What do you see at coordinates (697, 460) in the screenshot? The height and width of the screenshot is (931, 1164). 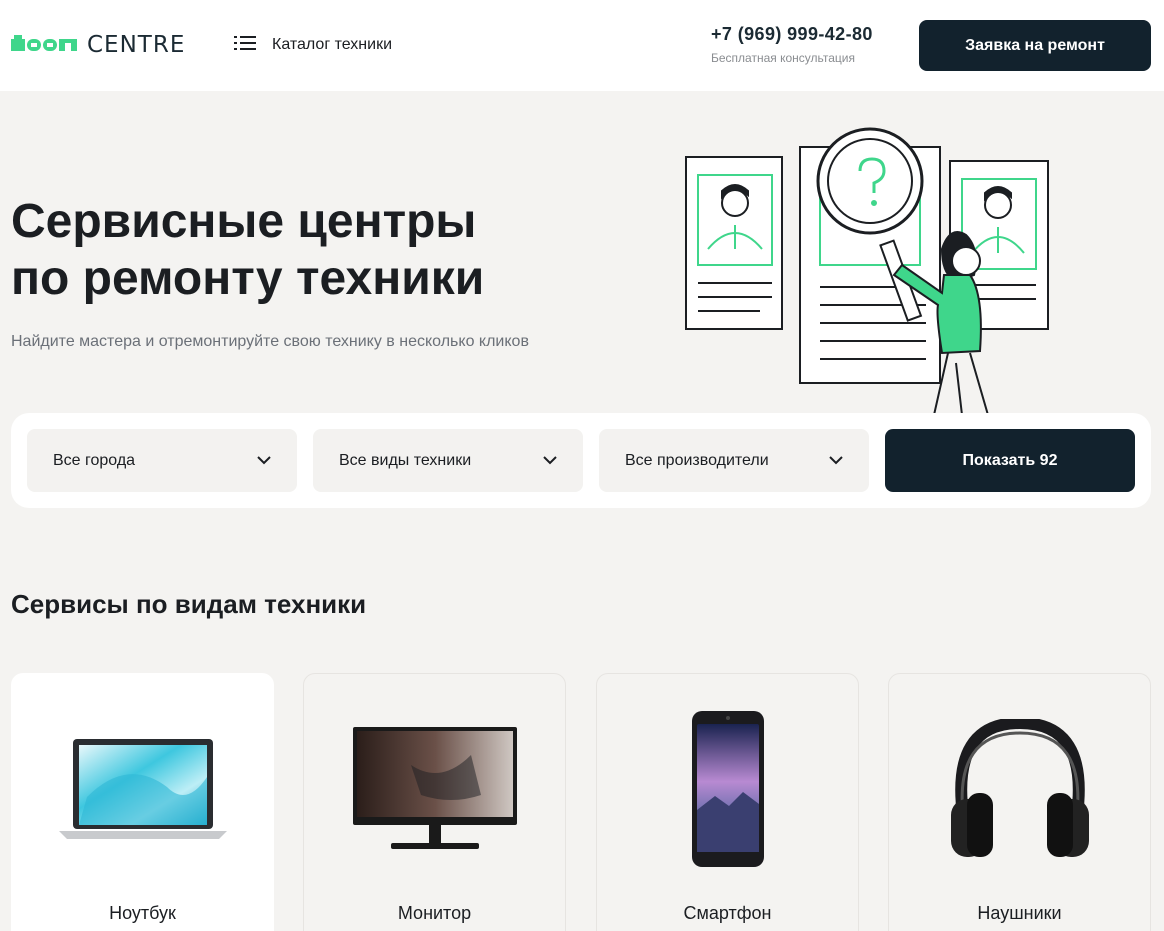 I see `manufacturer-select-label: Все производители` at bounding box center [697, 460].